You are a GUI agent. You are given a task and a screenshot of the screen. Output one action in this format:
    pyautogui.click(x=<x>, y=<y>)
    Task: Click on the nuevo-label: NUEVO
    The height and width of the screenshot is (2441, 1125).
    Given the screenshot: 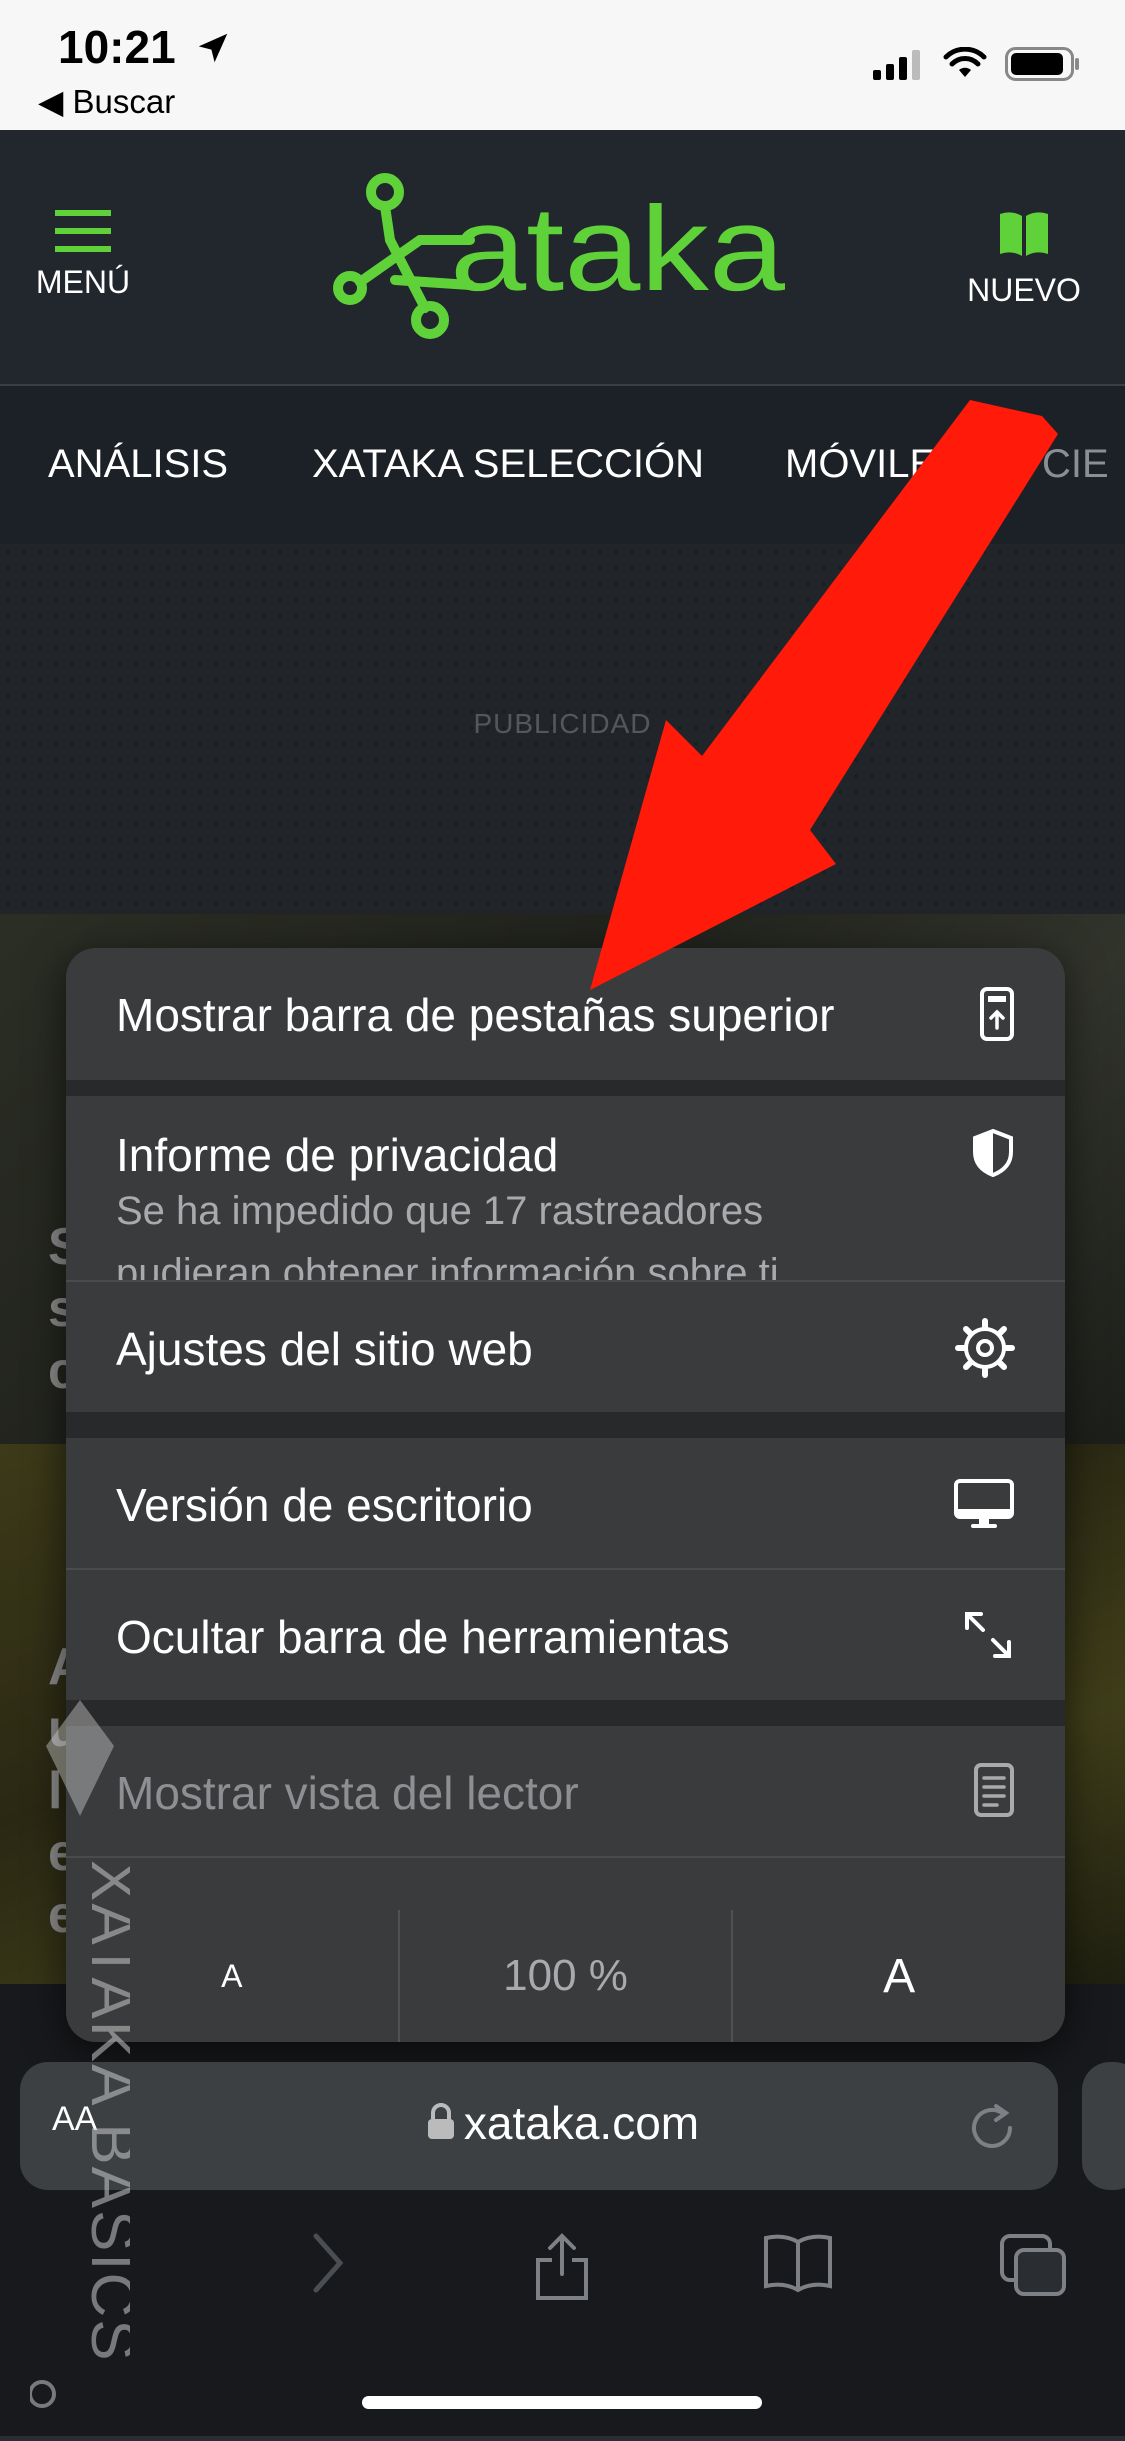 What is the action you would take?
    pyautogui.click(x=1024, y=290)
    